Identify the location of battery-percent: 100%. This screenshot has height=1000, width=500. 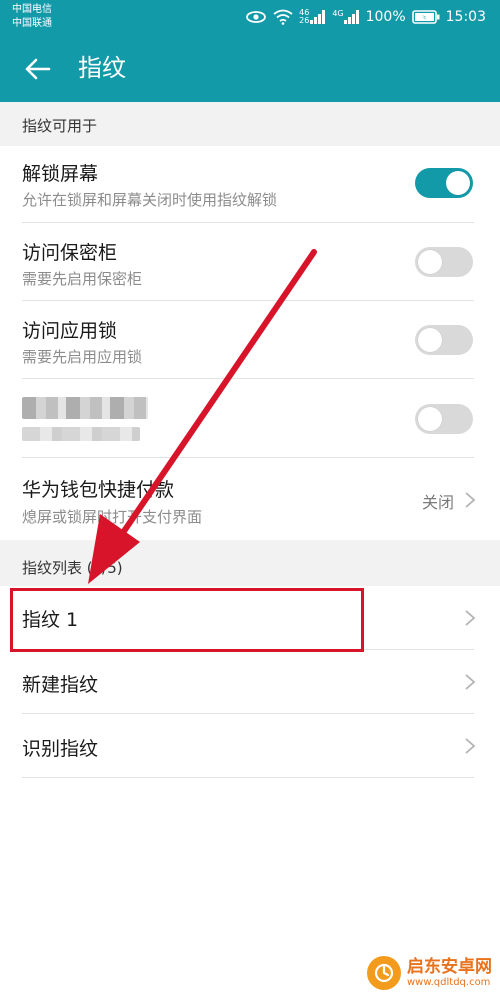
(385, 17).